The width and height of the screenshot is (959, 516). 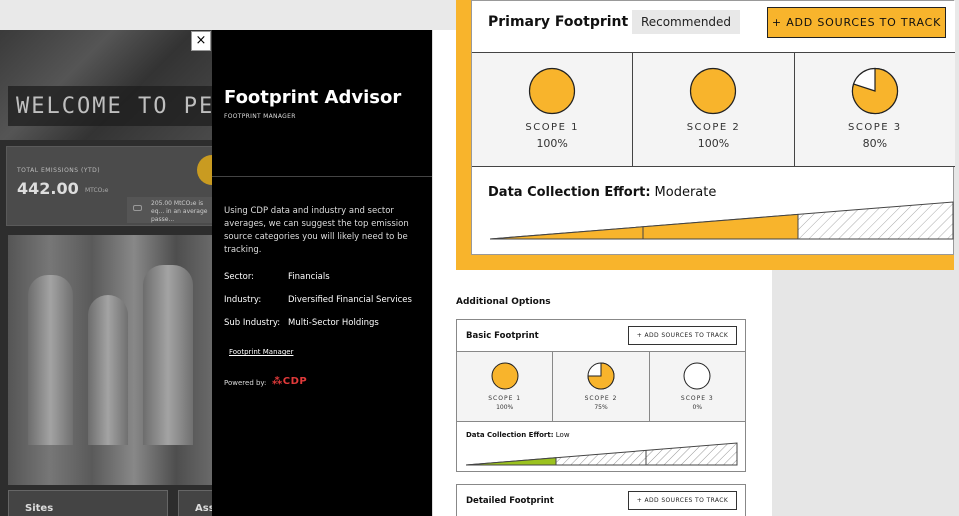 I want to click on footprint-manager-link: Footprint Manager, so click(x=261, y=352).